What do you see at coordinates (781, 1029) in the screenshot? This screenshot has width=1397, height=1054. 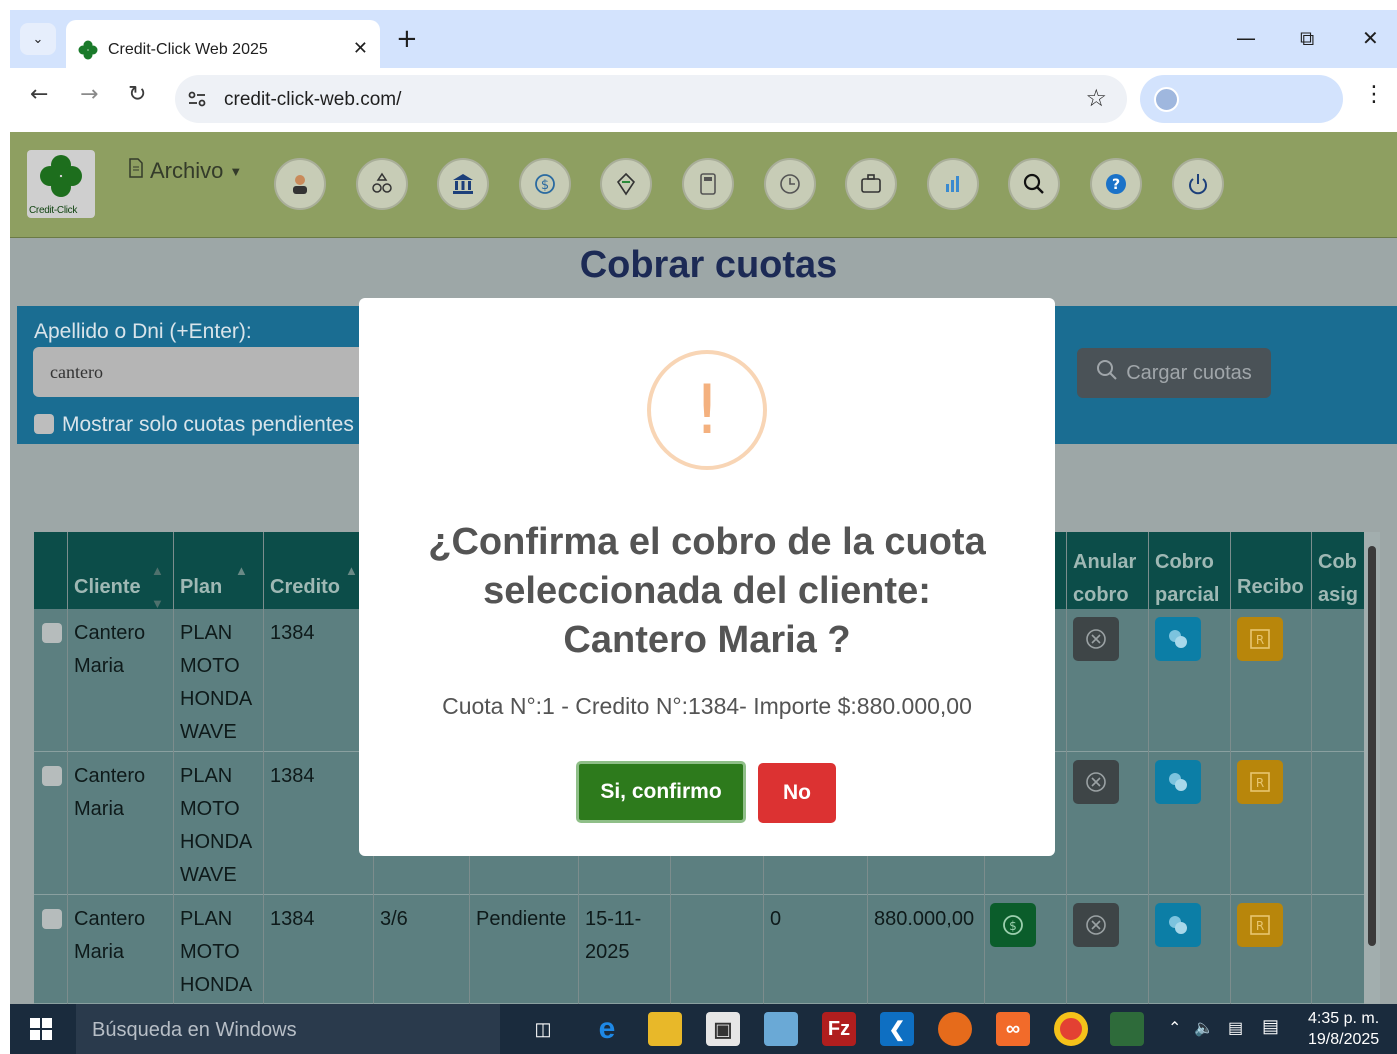 I see `notepad-icon` at bounding box center [781, 1029].